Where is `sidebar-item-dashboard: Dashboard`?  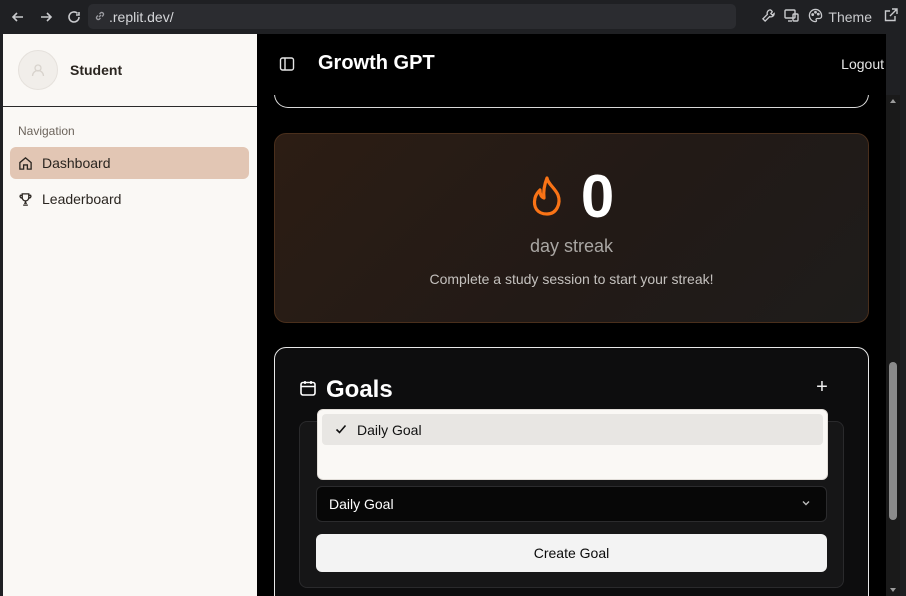 sidebar-item-dashboard: Dashboard is located at coordinates (129, 163).